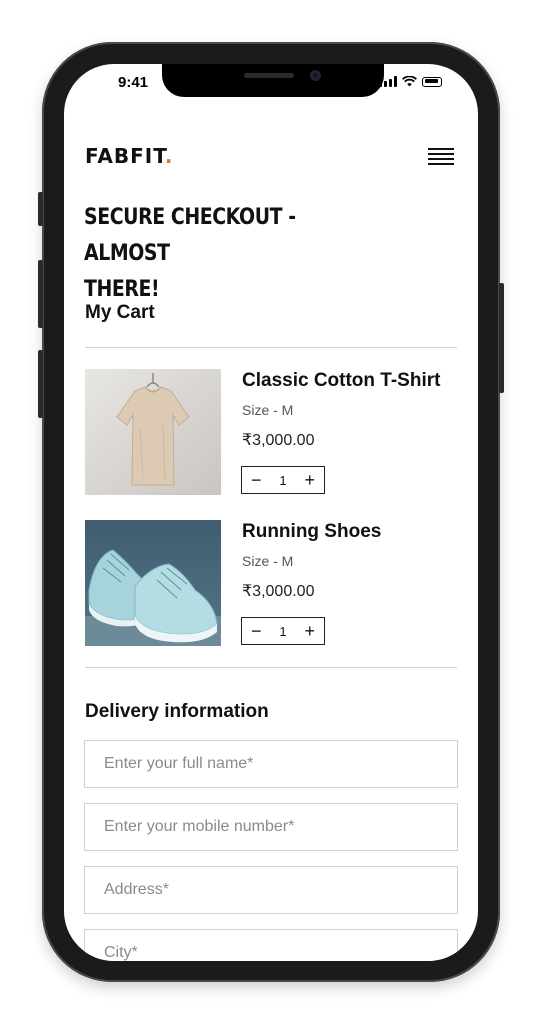  What do you see at coordinates (269, 75) in the screenshot?
I see `speaker-grille` at bounding box center [269, 75].